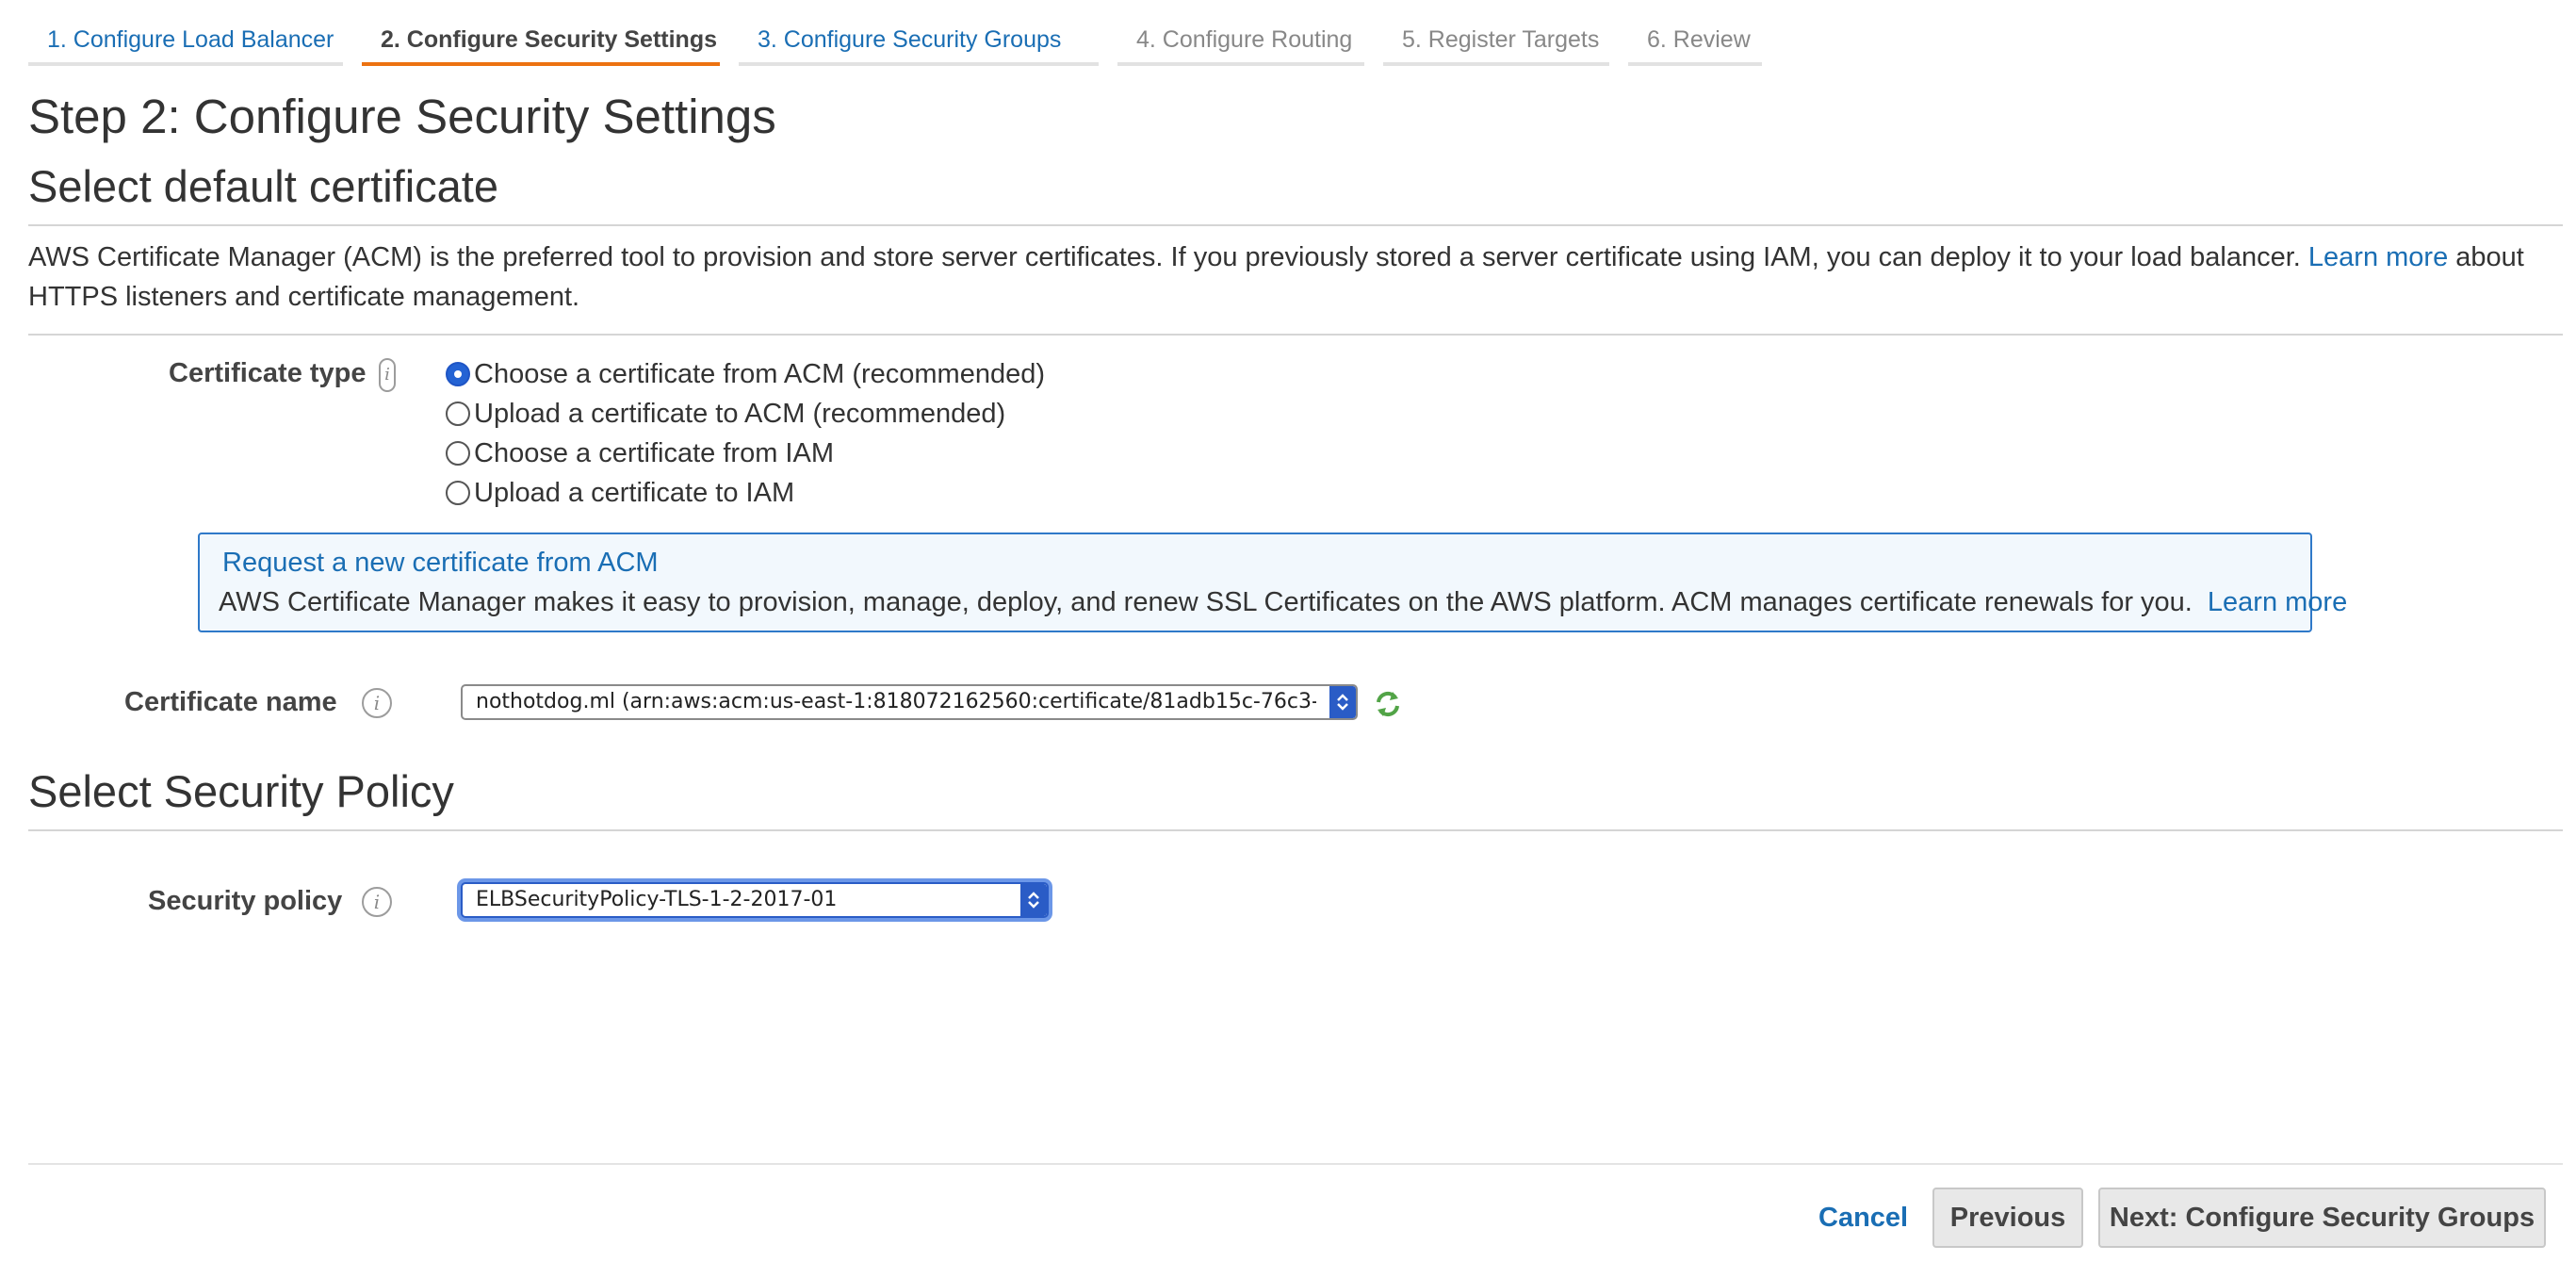  I want to click on certificate-section-heading: Select default certificate, so click(263, 186).